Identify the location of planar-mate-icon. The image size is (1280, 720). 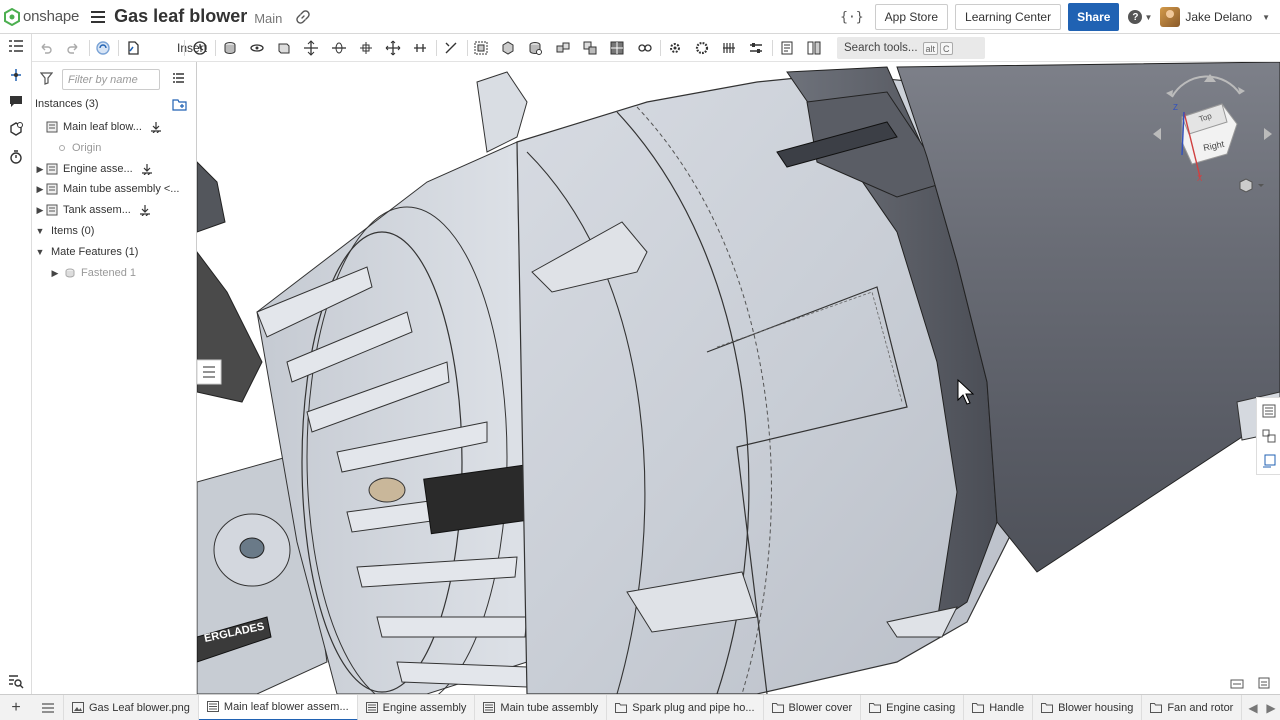
(311, 48).